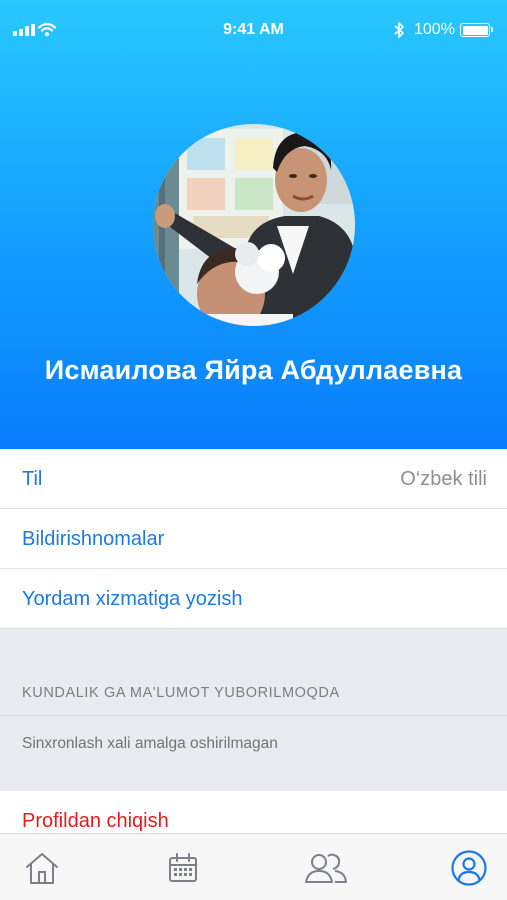 The image size is (507, 900). I want to click on sync-section-header: KUNDALIK GA MA'LUMOT YUBORILMOQDA, so click(181, 693).